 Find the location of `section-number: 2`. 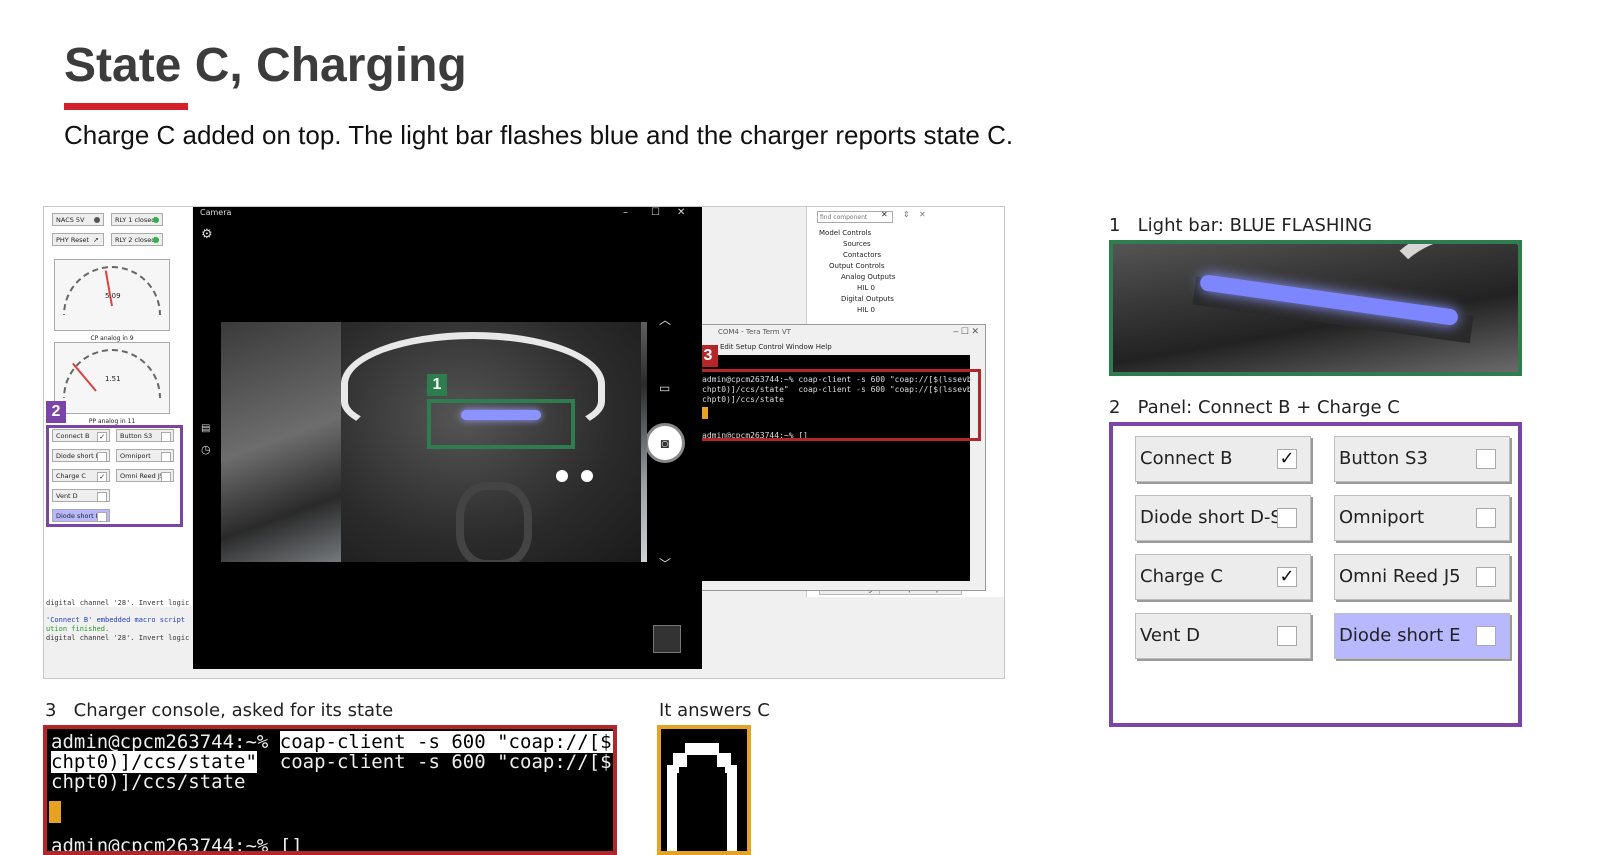

section-number: 2 is located at coordinates (1115, 407).